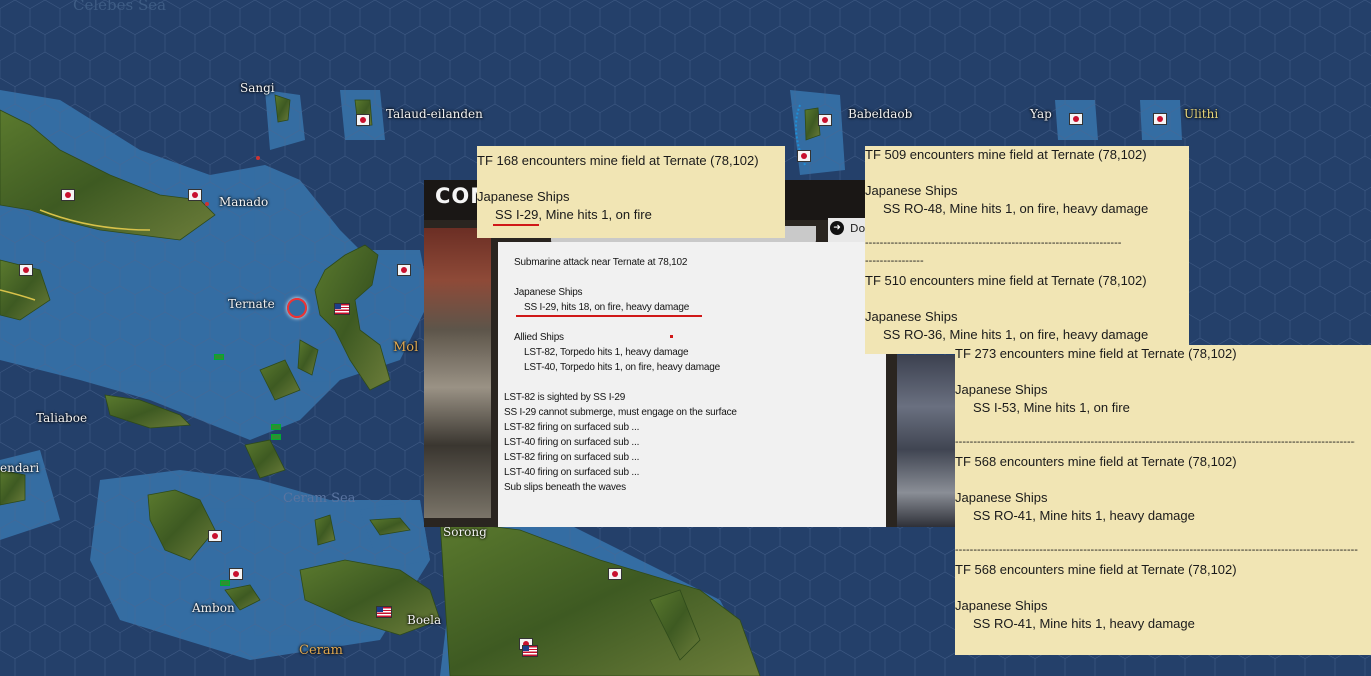  What do you see at coordinates (837, 228) in the screenshot?
I see `arrow-right-icon: ➜` at bounding box center [837, 228].